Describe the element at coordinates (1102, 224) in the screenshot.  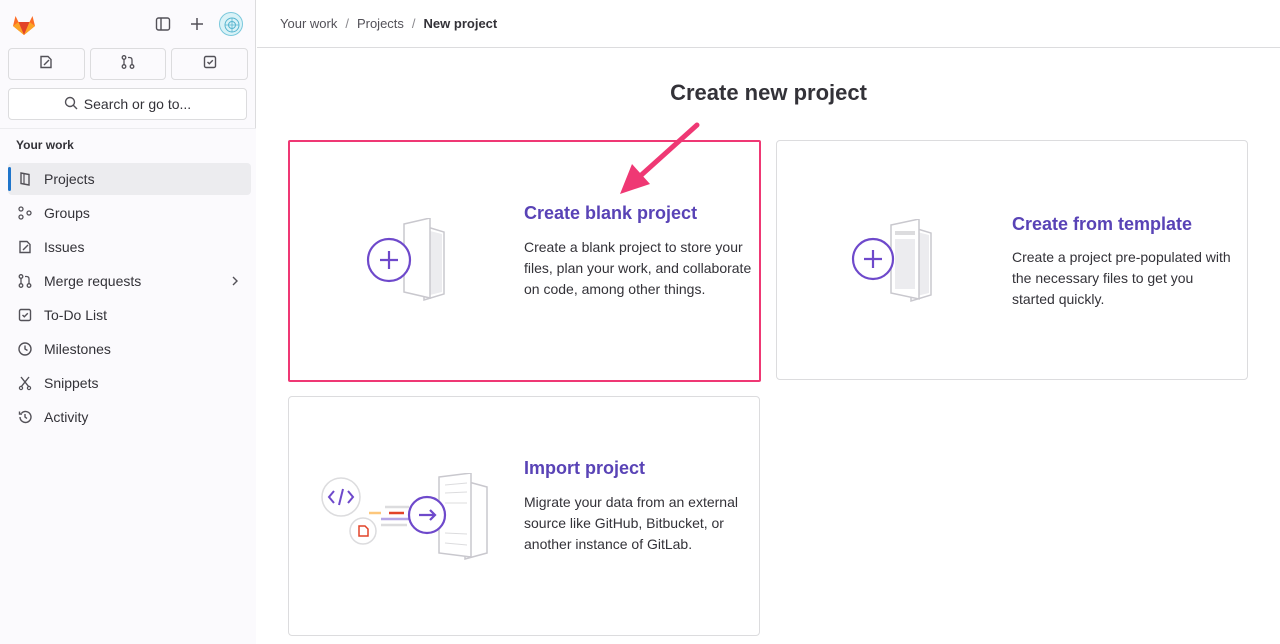
I see `create-from-template-title: Create from template` at that location.